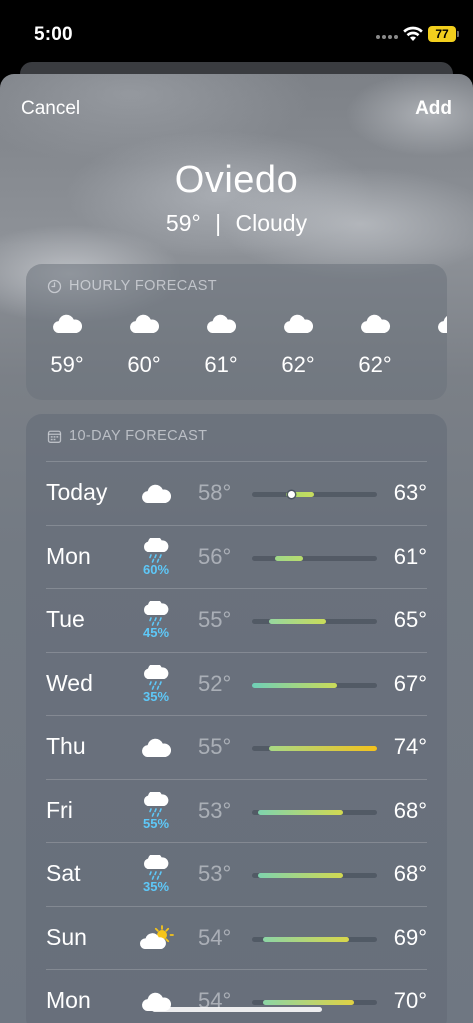 The width and height of the screenshot is (473, 1023). What do you see at coordinates (215, 556) in the screenshot?
I see `low-temp: 56°` at bounding box center [215, 556].